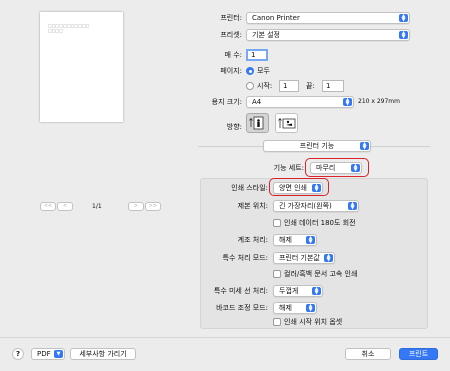 The image size is (450, 371). What do you see at coordinates (368, 354) in the screenshot?
I see `cancel-button: 취소` at bounding box center [368, 354].